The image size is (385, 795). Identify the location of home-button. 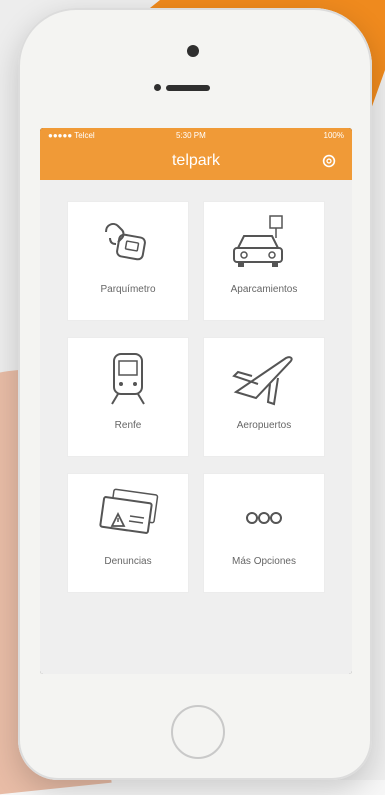
(198, 732).